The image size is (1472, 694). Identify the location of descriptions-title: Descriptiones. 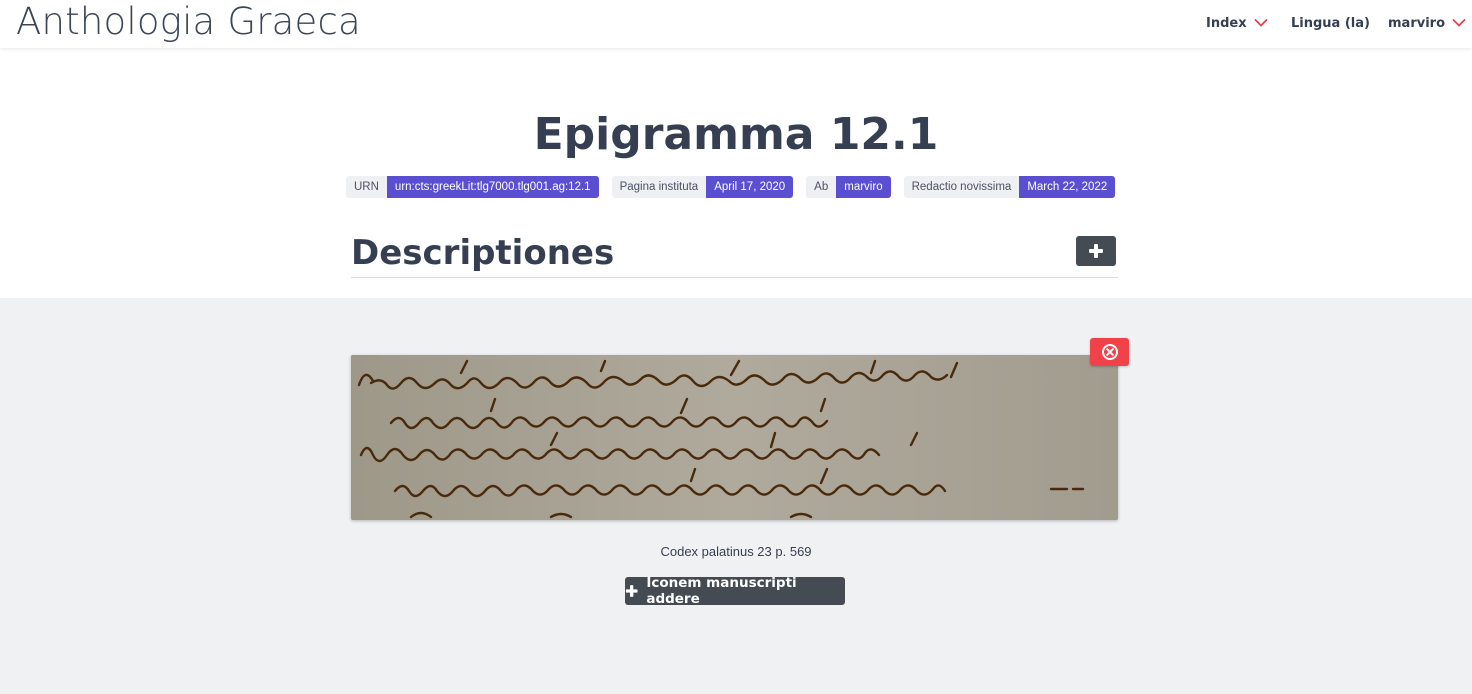
(483, 253).